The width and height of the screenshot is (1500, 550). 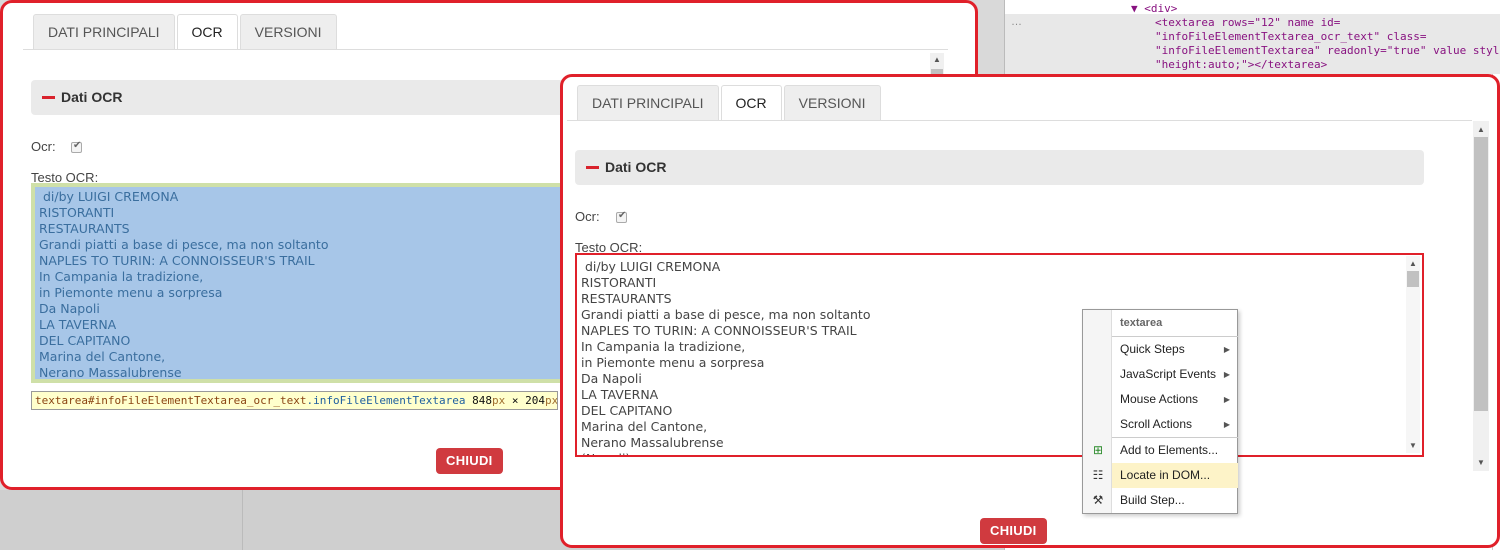 I want to click on menu-item-javascript-events: JavaScript Events ▶, so click(x=1175, y=374).